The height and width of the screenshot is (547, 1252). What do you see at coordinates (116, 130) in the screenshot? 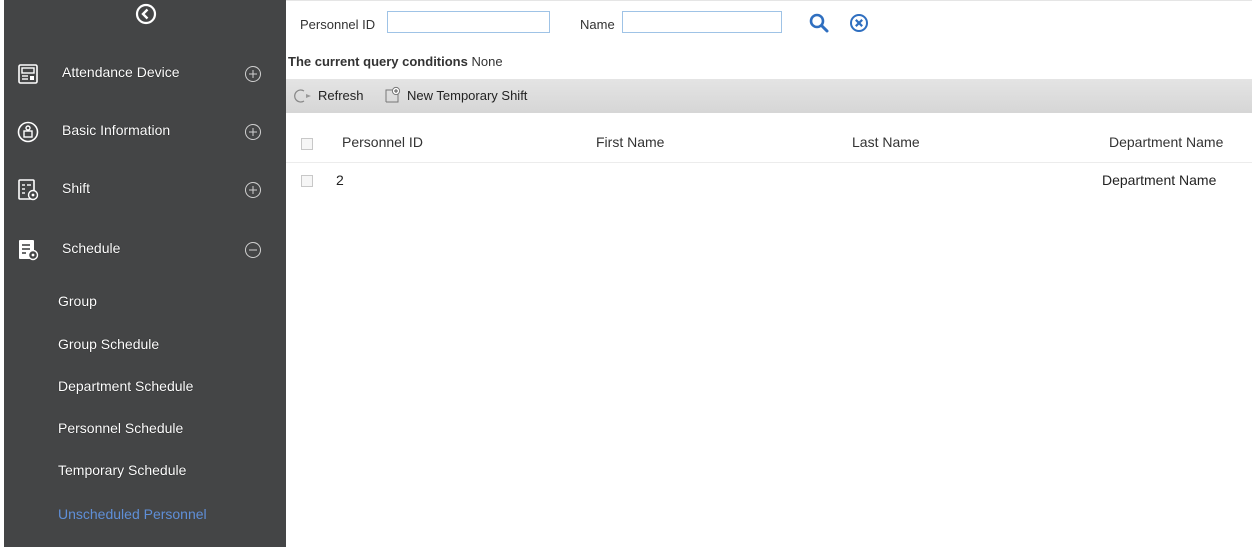
I see `menu-label: Basic Information` at bounding box center [116, 130].